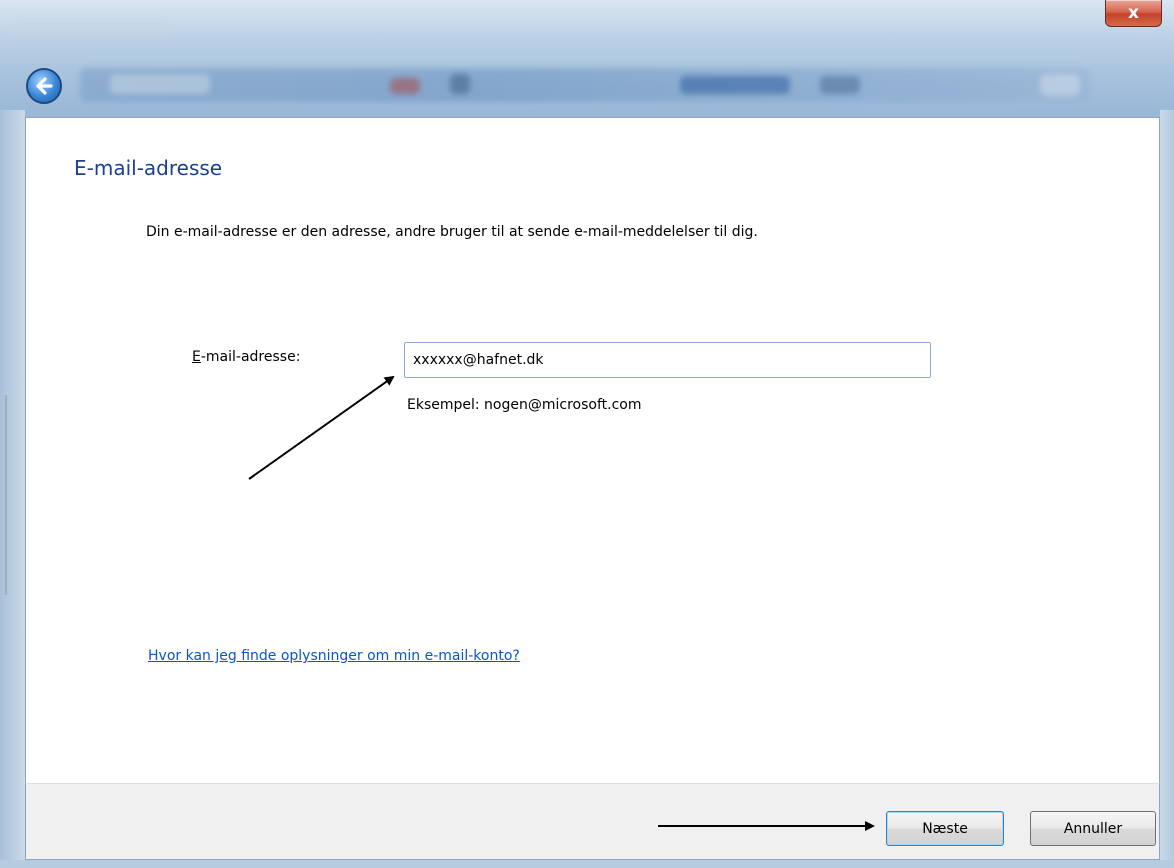  What do you see at coordinates (587, 60) in the screenshot?
I see `window-title-bar` at bounding box center [587, 60].